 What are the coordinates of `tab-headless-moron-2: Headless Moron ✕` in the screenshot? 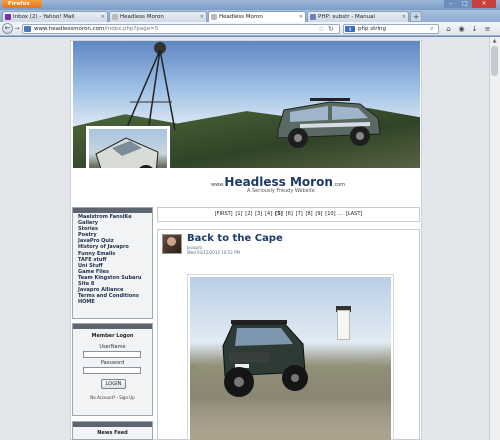 It's located at (257, 16).